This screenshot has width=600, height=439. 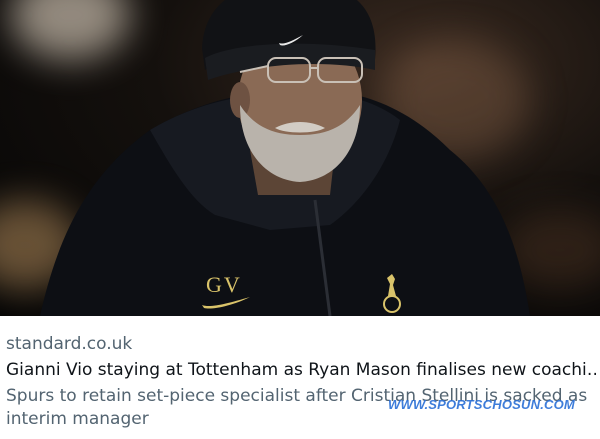 I want to click on tottenham-crest-icon, so click(x=392, y=293).